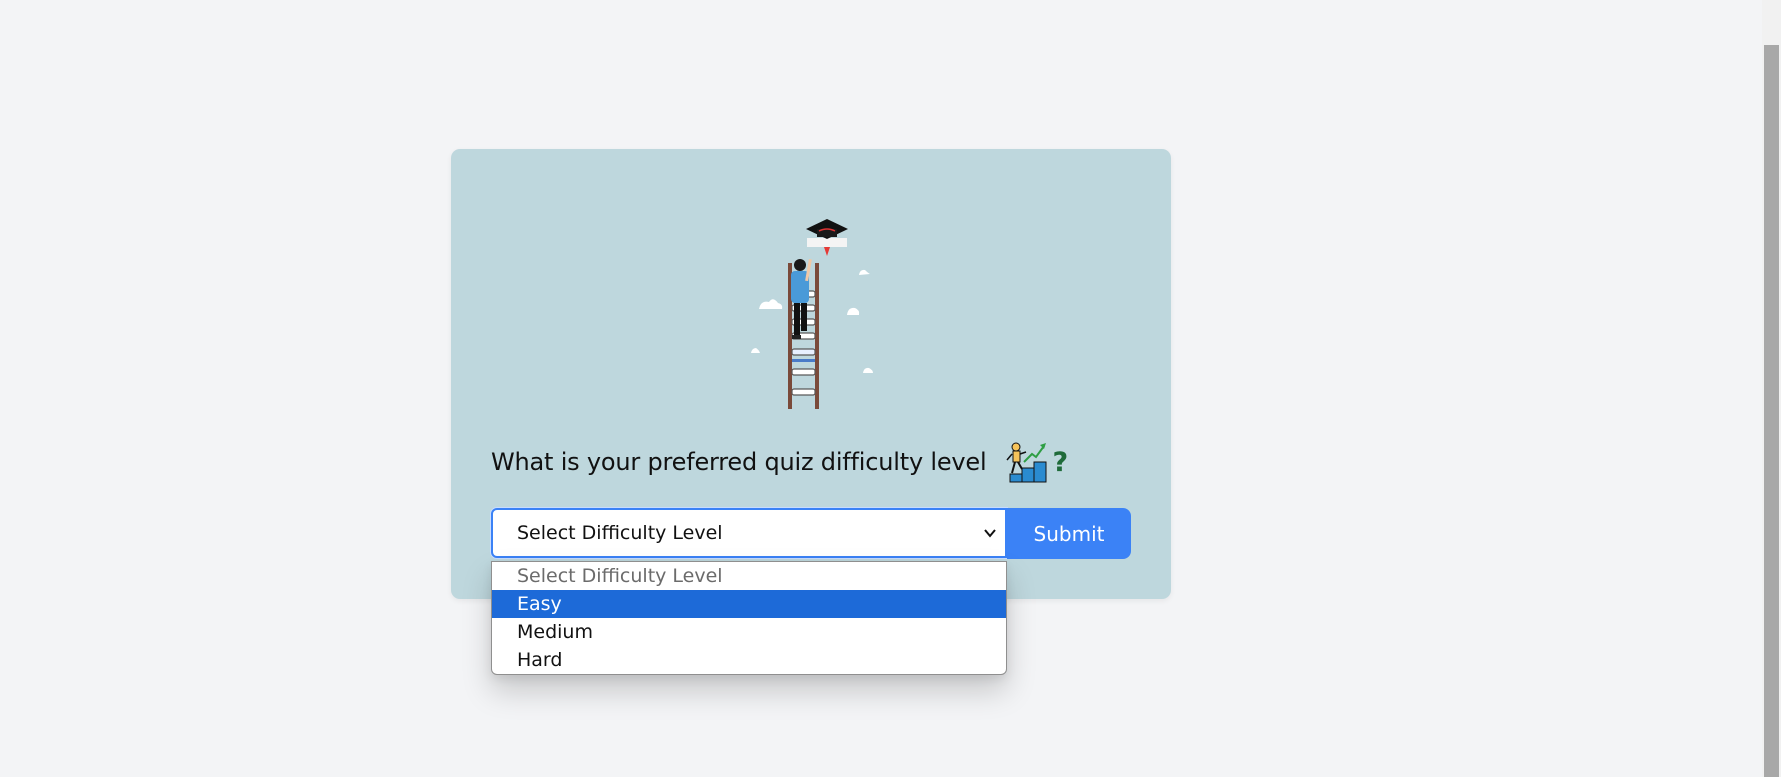  I want to click on difficulty-select: Select Difficulty Level, so click(749, 533).